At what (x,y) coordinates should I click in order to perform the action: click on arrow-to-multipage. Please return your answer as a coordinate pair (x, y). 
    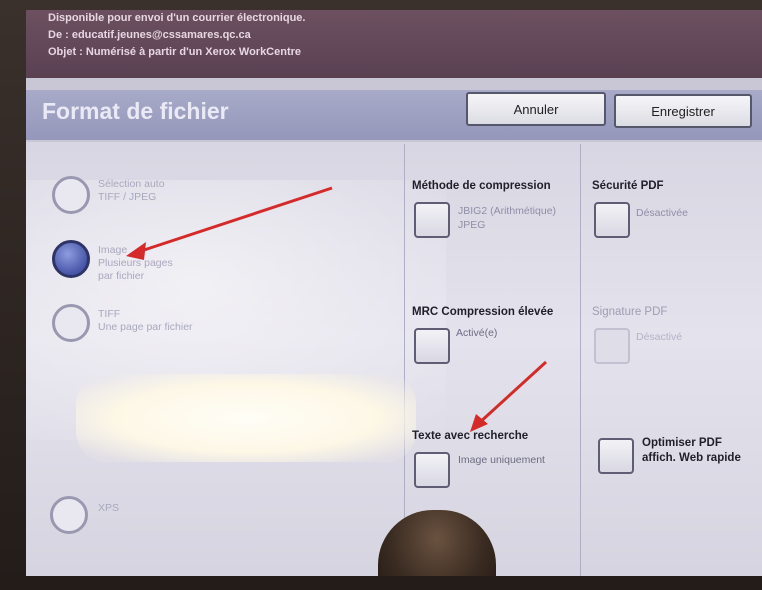
    Looking at the image, I should click on (229, 223).